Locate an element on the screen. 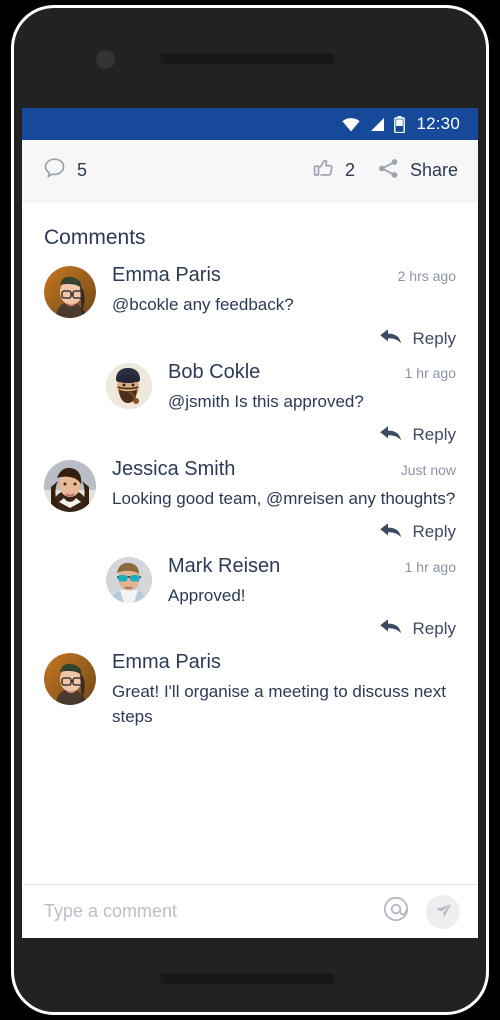  comment-author: Mark Reisen is located at coordinates (224, 565).